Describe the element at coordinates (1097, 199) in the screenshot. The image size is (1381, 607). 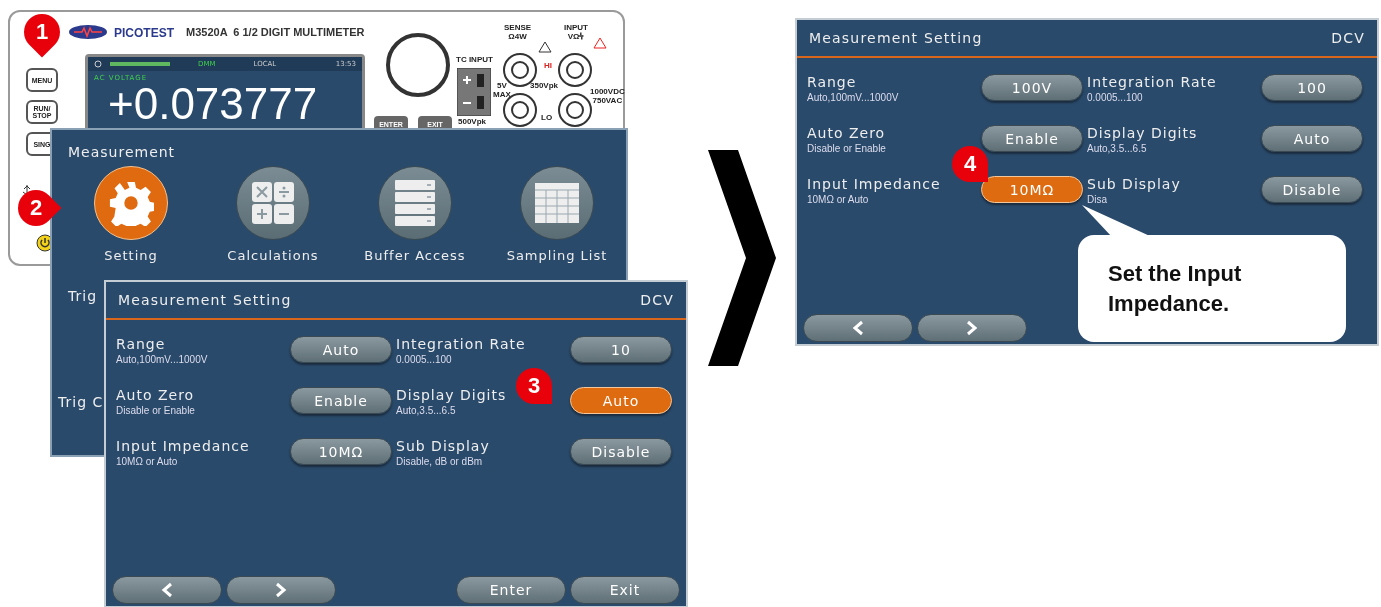
I see `setting-hint: Disa` at that location.